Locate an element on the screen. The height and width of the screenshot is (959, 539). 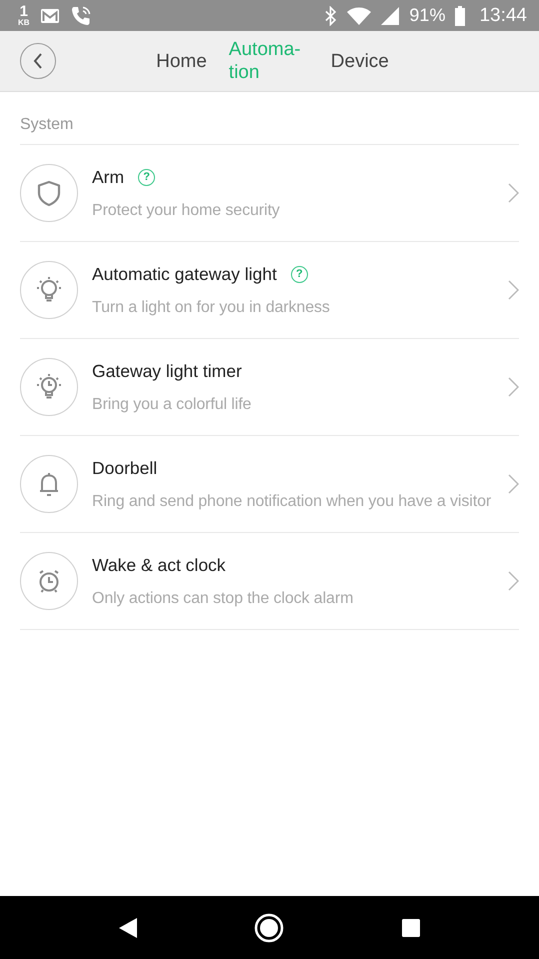
item-title: Doorbell is located at coordinates (125, 468).